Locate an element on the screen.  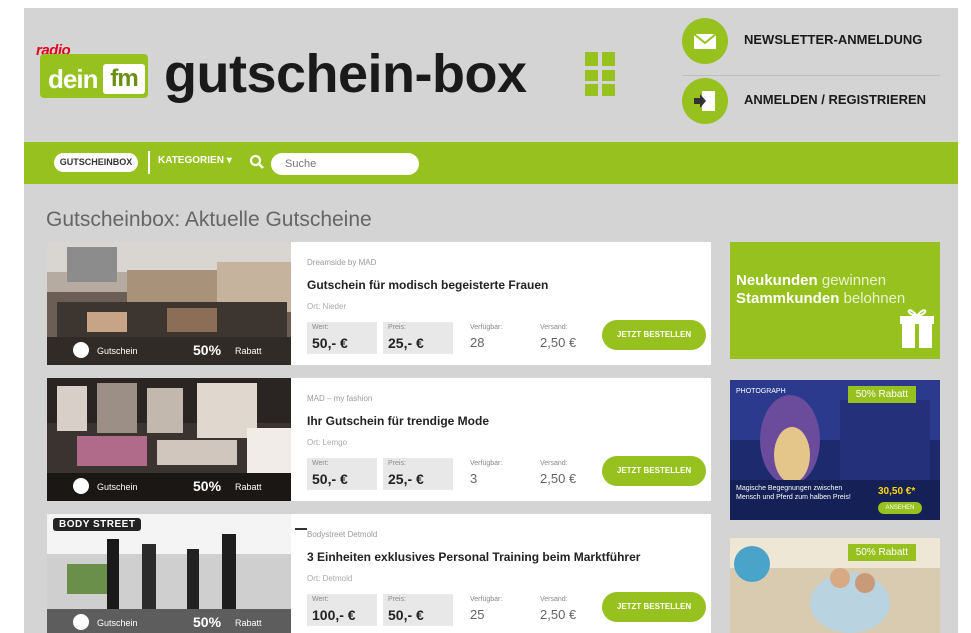
sidebar-promo-banner: Neukunden gewinnen Stammkunden belohnen is located at coordinates (835, 300).